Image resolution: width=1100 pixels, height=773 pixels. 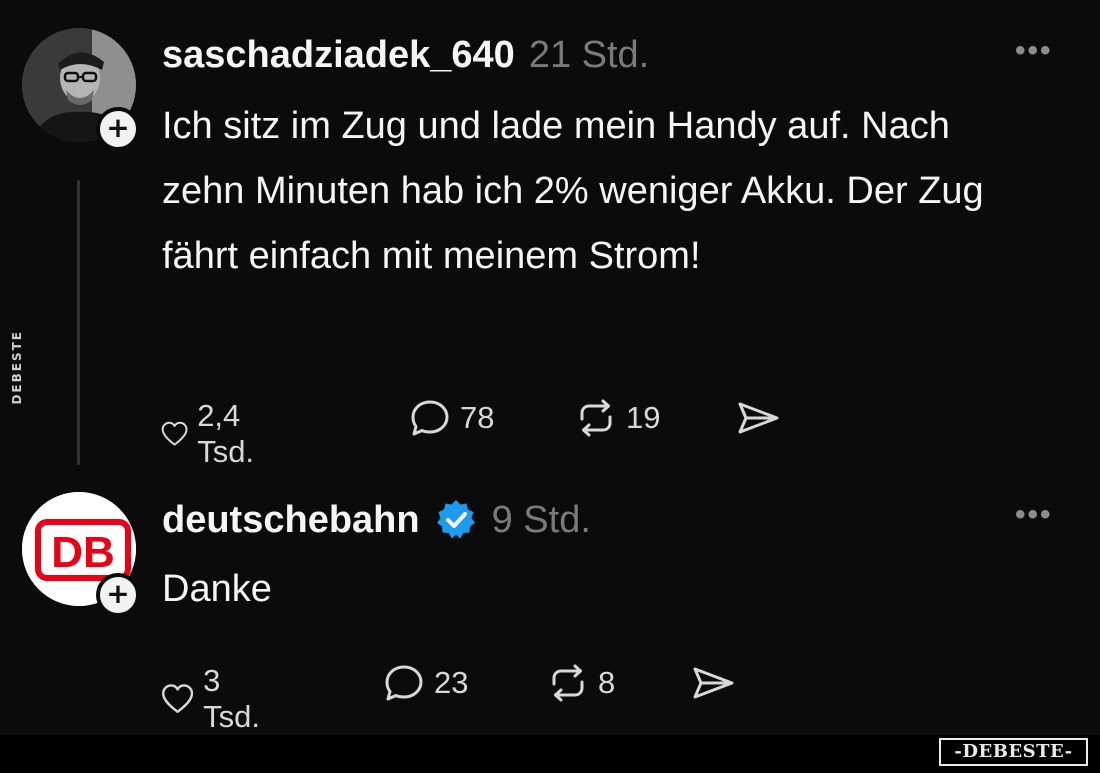 I want to click on username: saschadziadek_640, so click(x=338, y=55).